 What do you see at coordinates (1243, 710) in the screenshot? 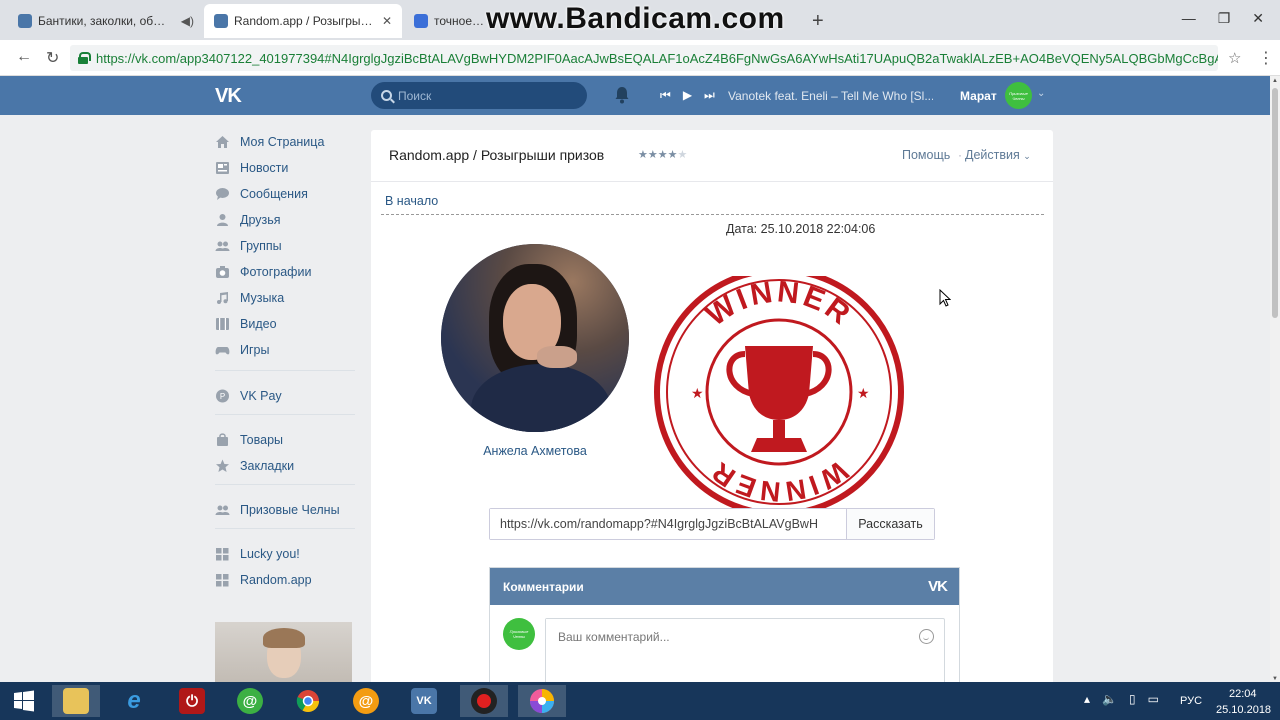
I see `clock-date: 25.10.2018` at bounding box center [1243, 710].